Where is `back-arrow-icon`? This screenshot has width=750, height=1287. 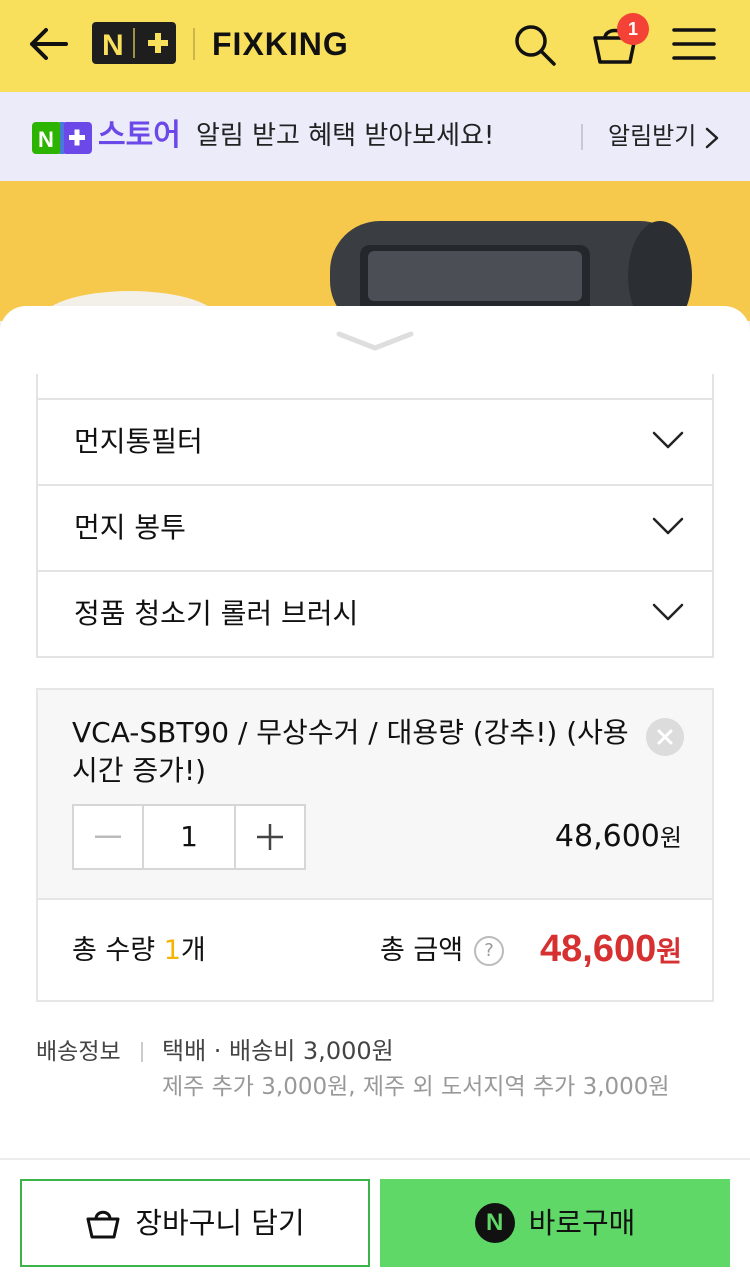 back-arrow-icon is located at coordinates (48, 44).